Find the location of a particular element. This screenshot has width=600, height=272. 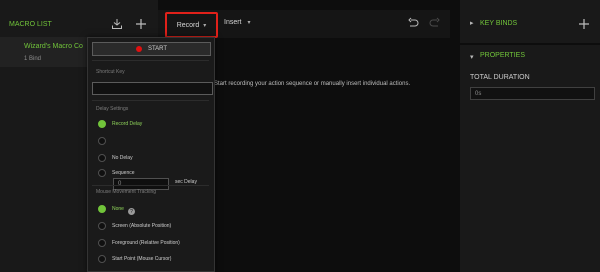

record-button: Record ▾ is located at coordinates (191, 25).